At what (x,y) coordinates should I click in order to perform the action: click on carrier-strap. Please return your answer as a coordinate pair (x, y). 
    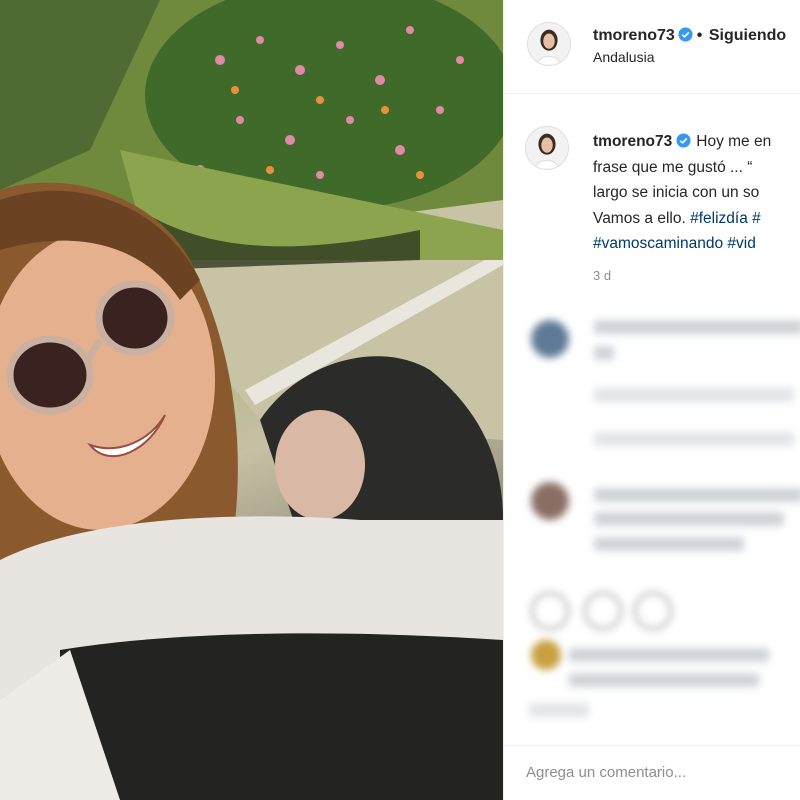
    Looking at the image, I should click on (281, 716).